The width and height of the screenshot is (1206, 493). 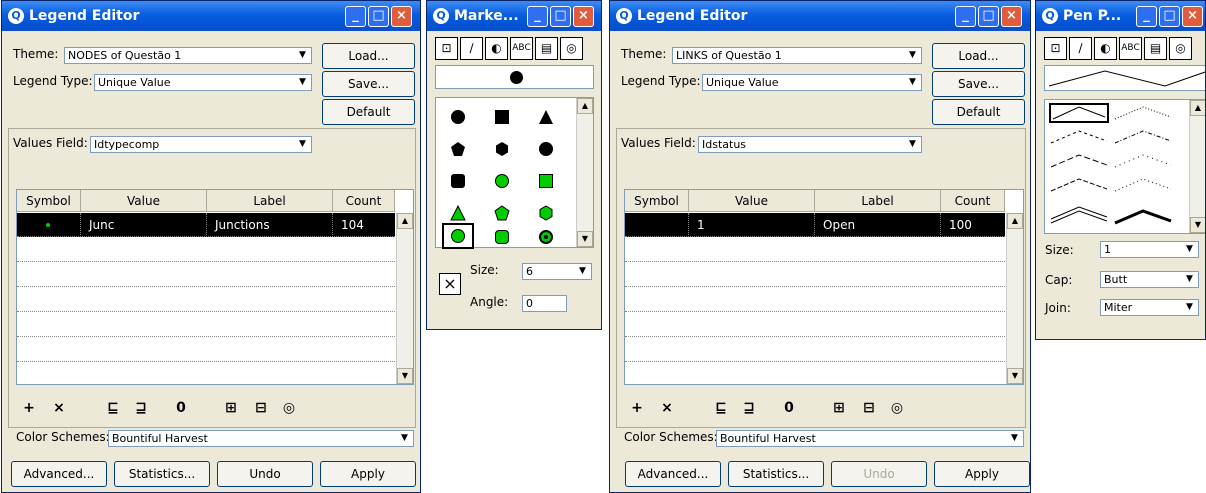 I want to click on dash-line-icon, so click(x=1079, y=185).